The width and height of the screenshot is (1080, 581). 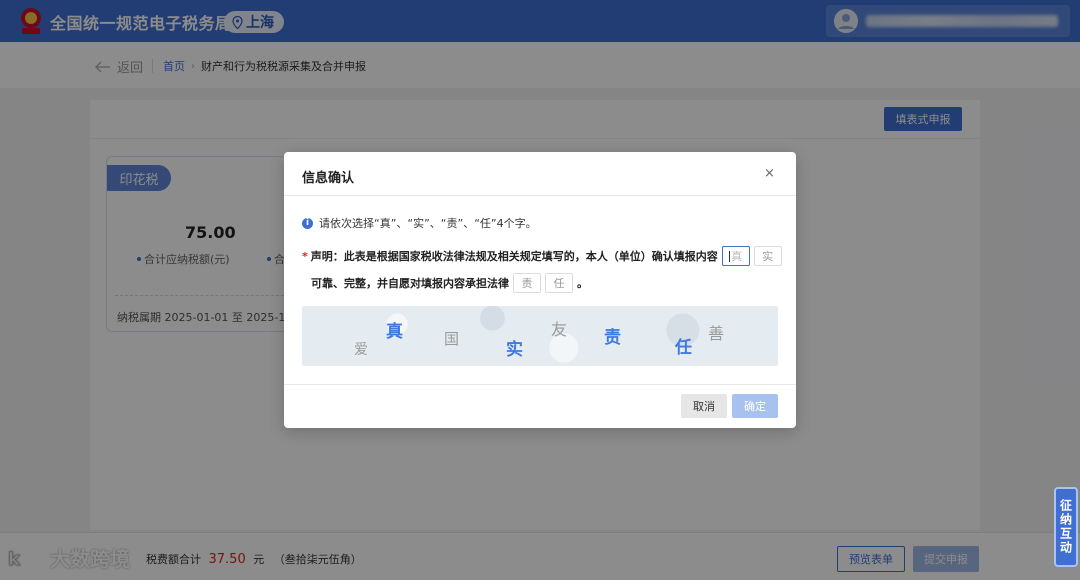 I want to click on captcha-char-guo: 国, so click(x=451, y=338).